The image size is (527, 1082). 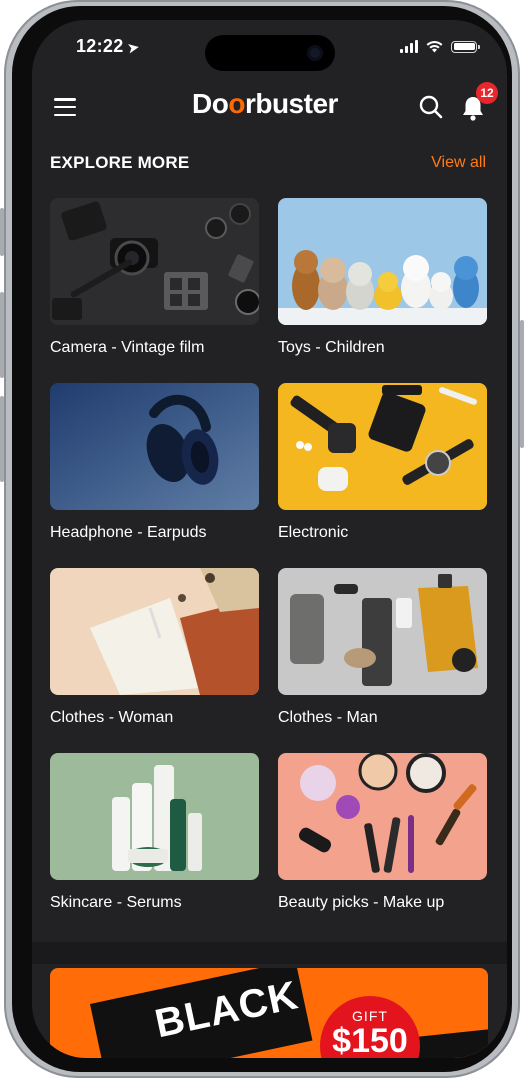 What do you see at coordinates (270, 53) in the screenshot?
I see `dynamic-island` at bounding box center [270, 53].